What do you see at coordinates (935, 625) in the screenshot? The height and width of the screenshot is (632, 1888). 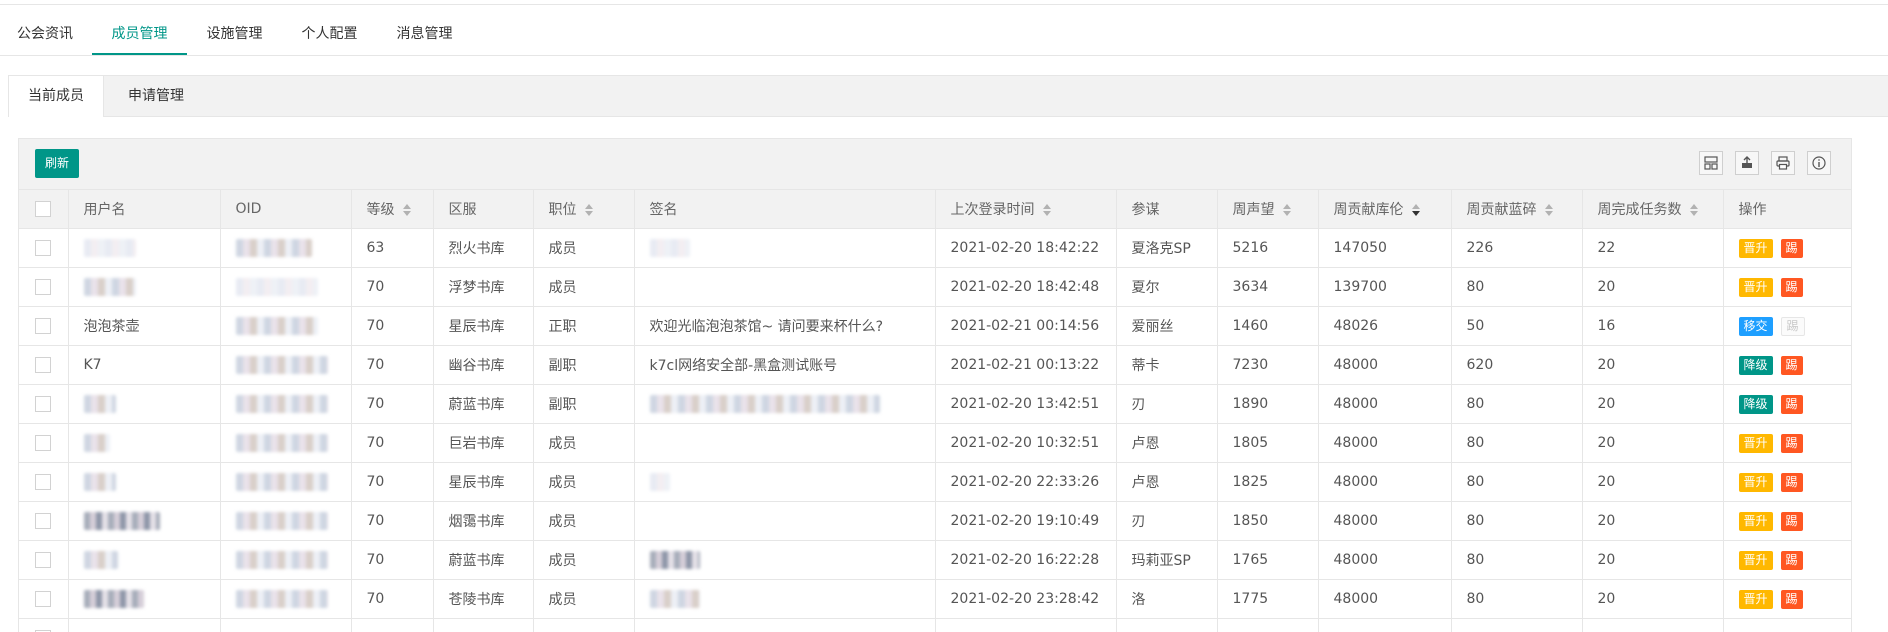 I see `table-row` at bounding box center [935, 625].